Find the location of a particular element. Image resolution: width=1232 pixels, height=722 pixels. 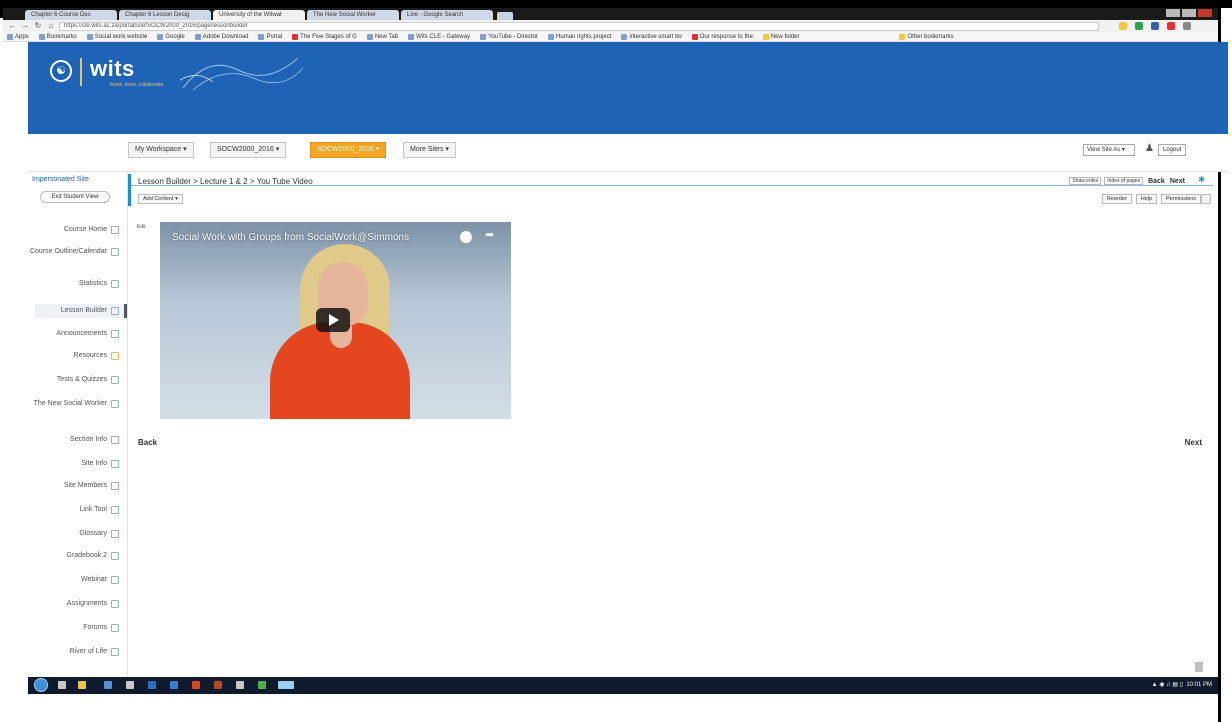

sidebar-item-forums: Forums is located at coordinates (73, 628).